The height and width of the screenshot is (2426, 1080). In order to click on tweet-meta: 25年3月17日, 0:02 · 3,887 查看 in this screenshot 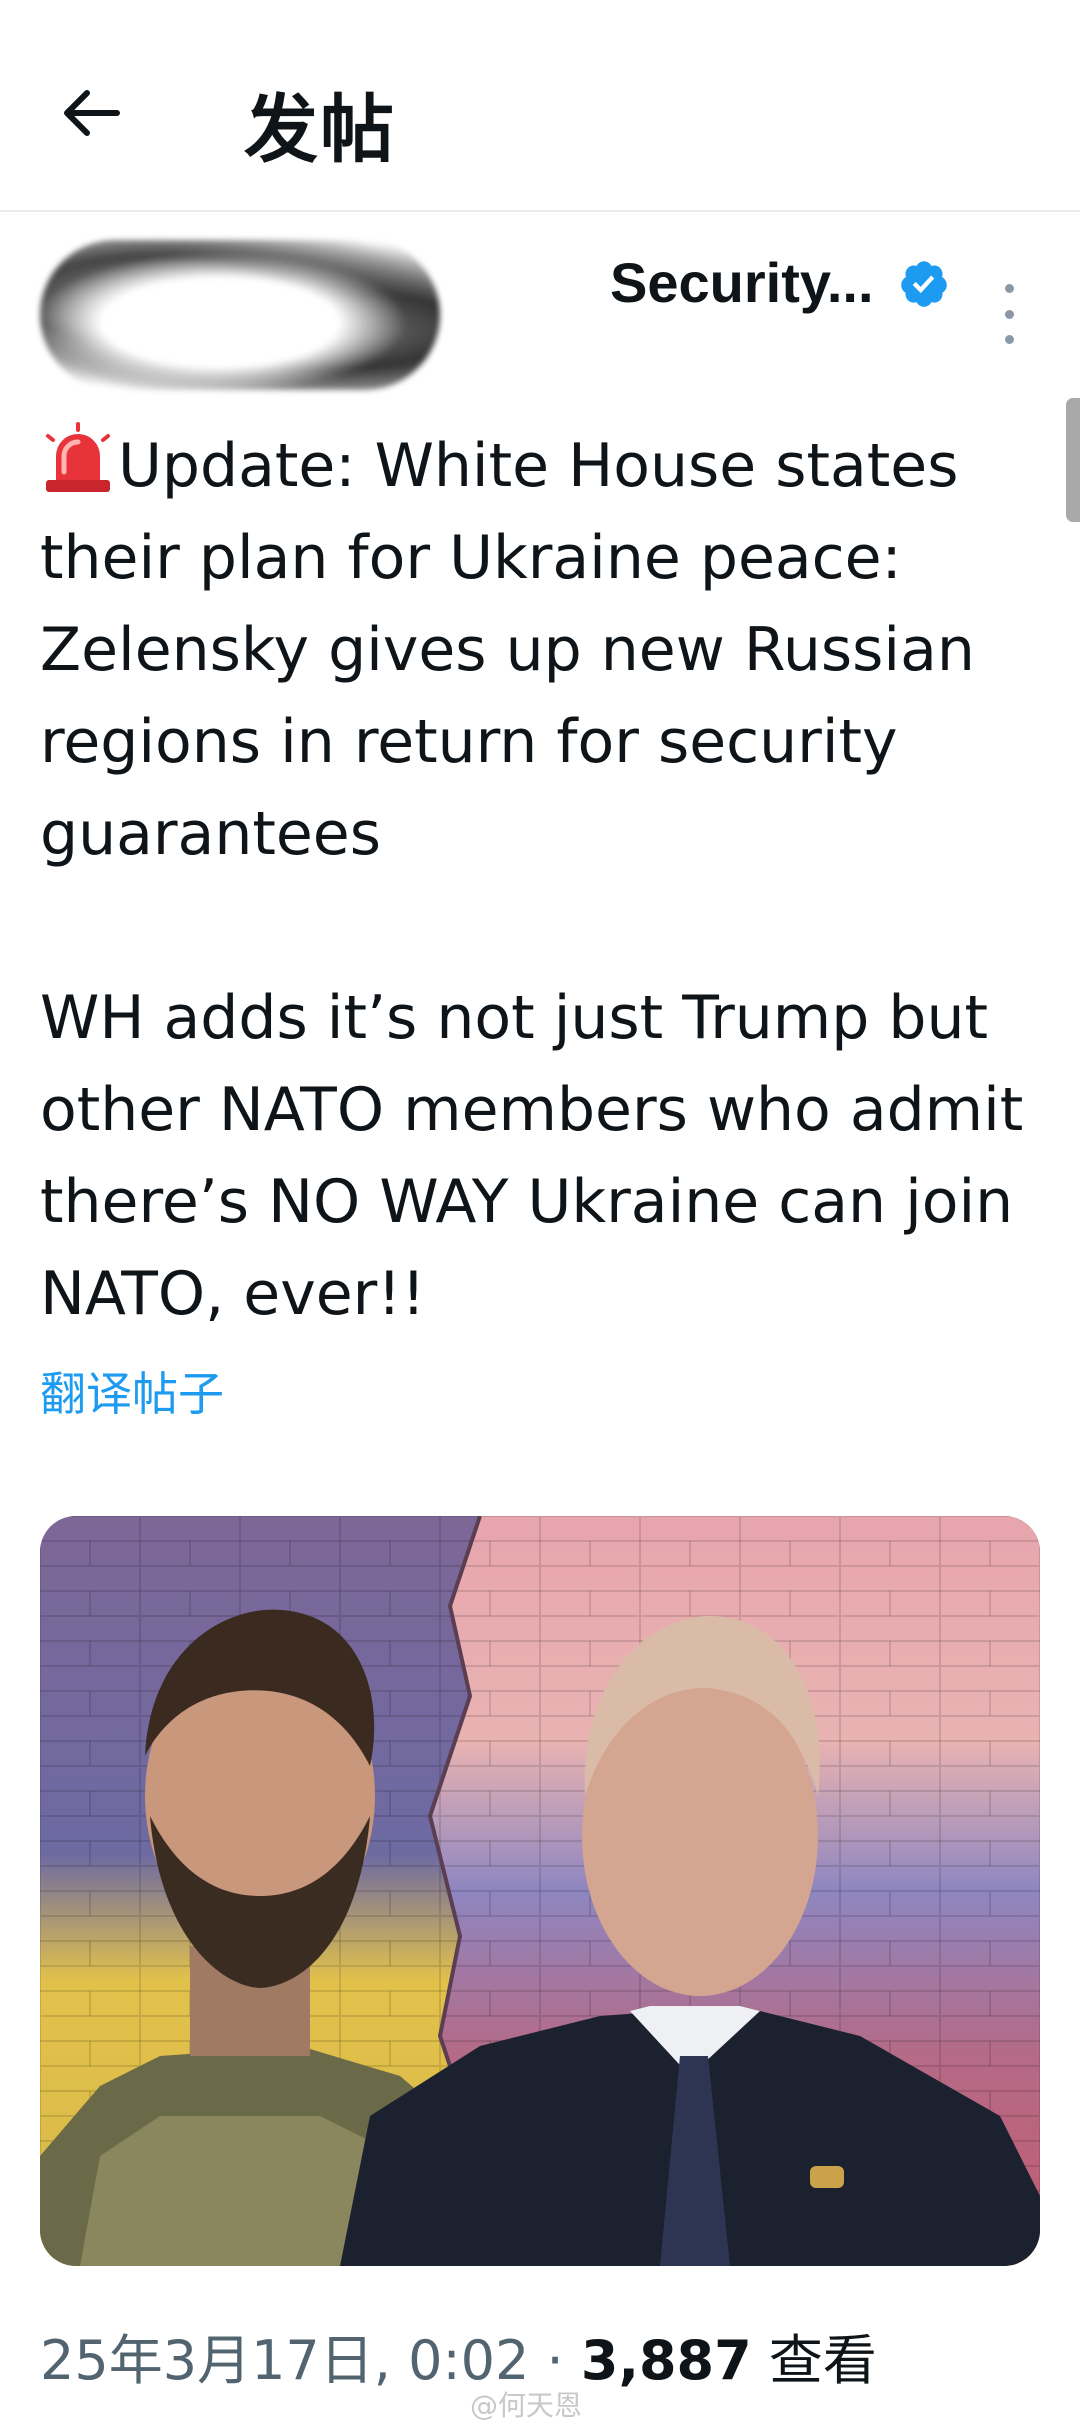, I will do `click(458, 2355)`.